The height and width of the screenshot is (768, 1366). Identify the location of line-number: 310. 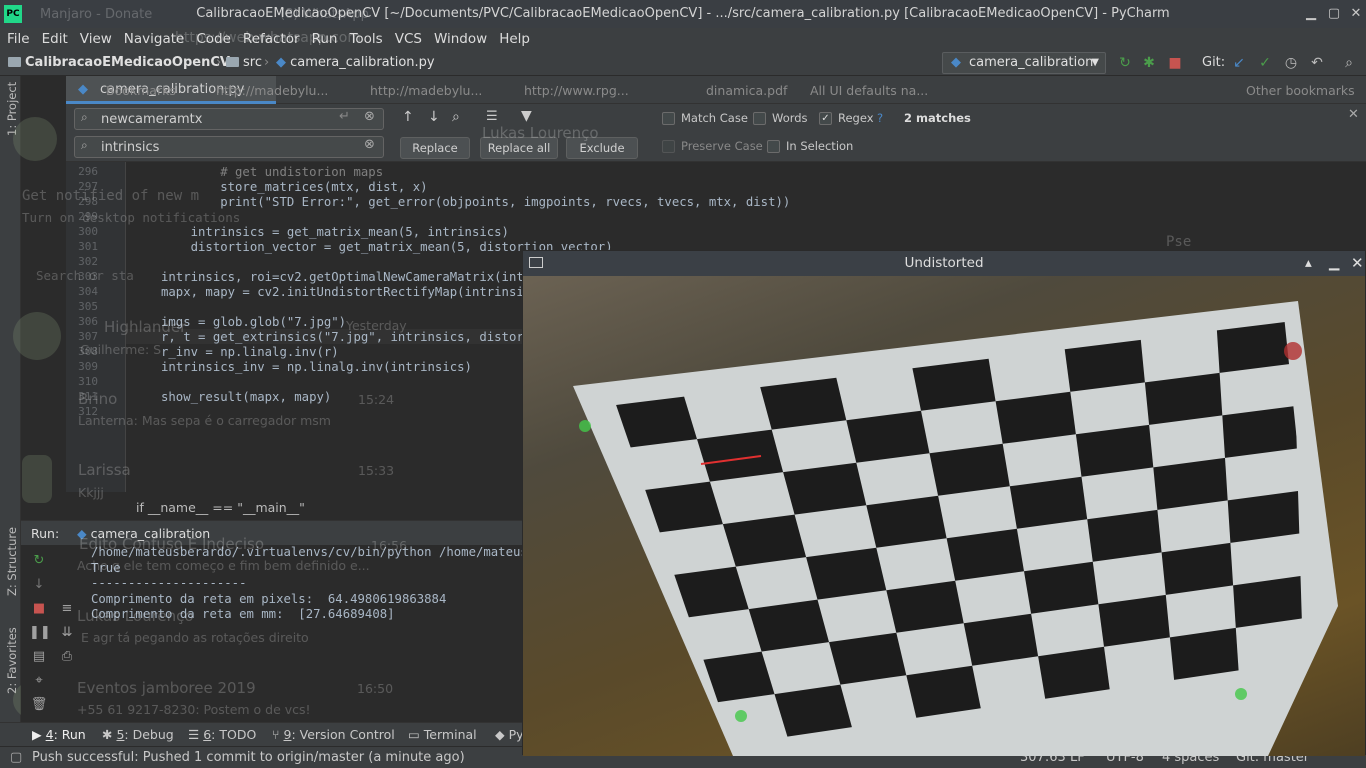
(88, 381).